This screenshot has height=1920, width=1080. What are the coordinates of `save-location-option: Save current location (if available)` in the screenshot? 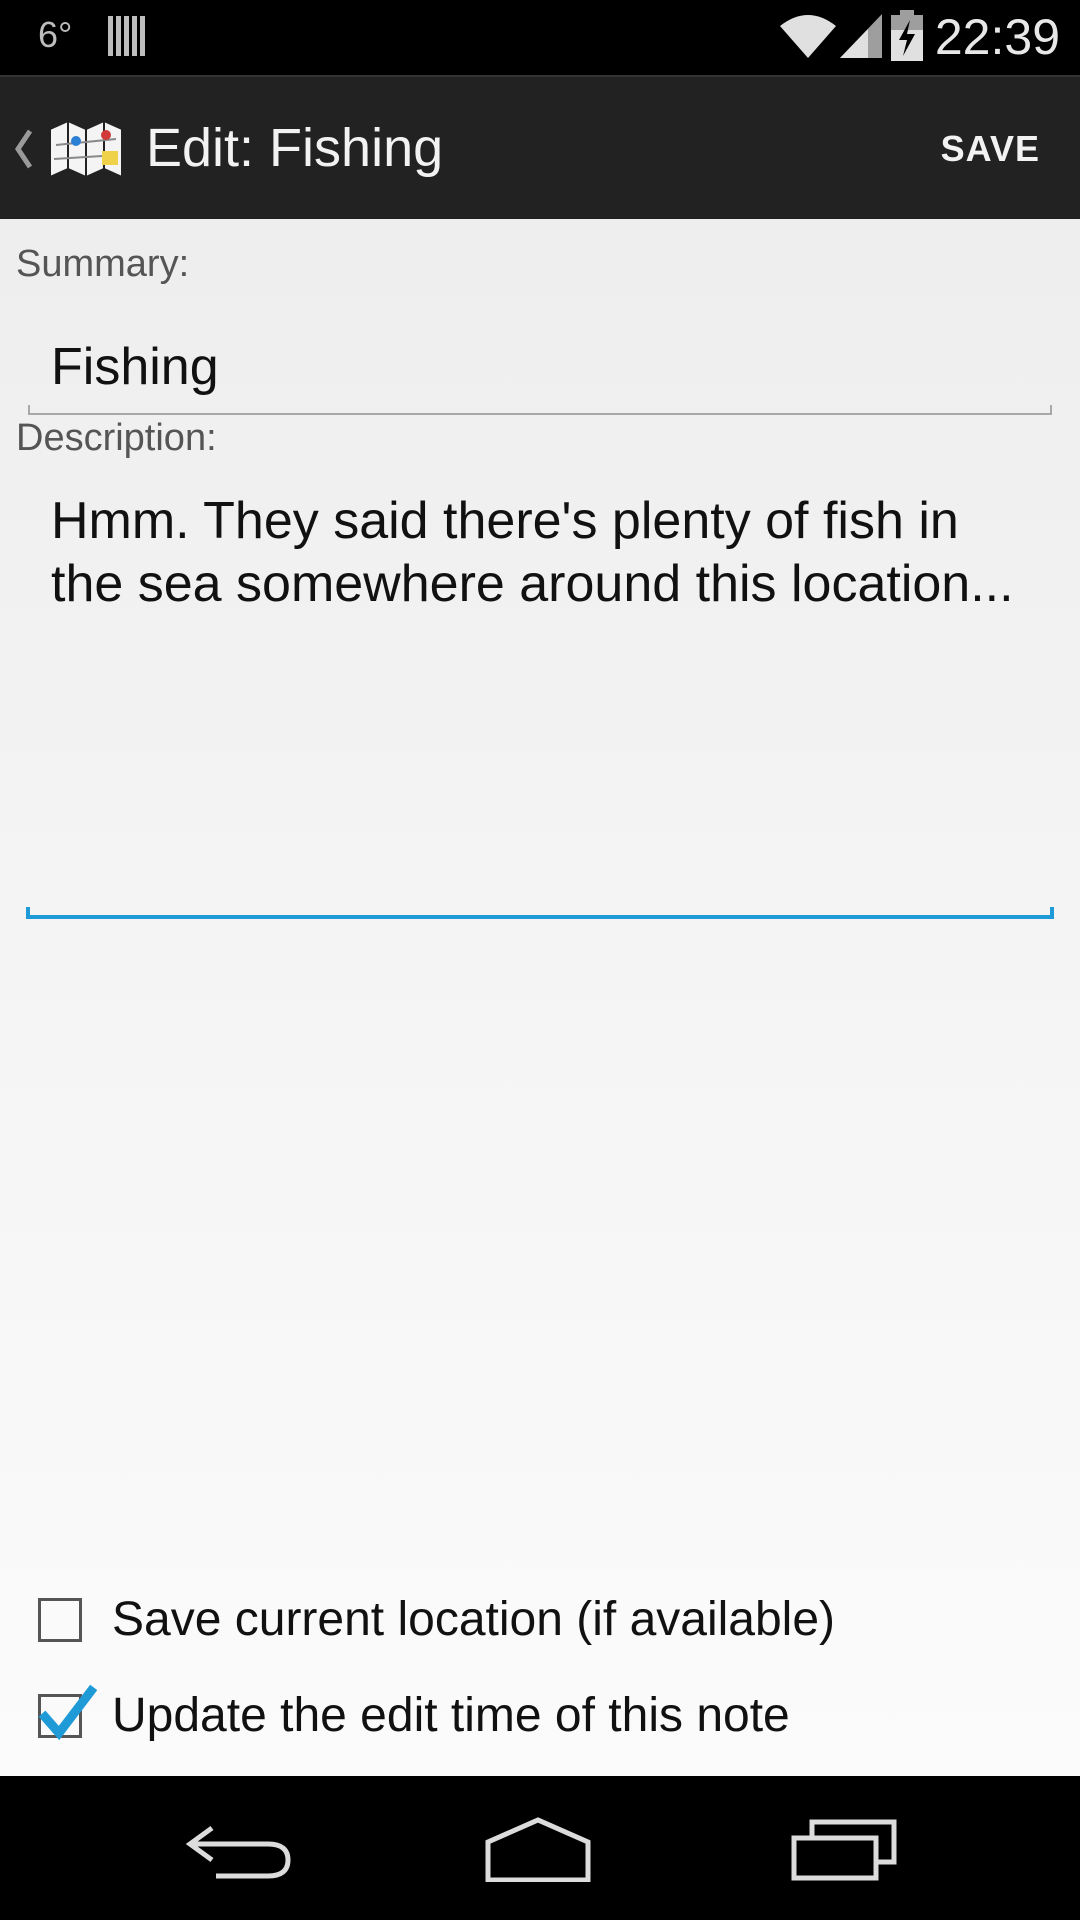 It's located at (436, 1619).